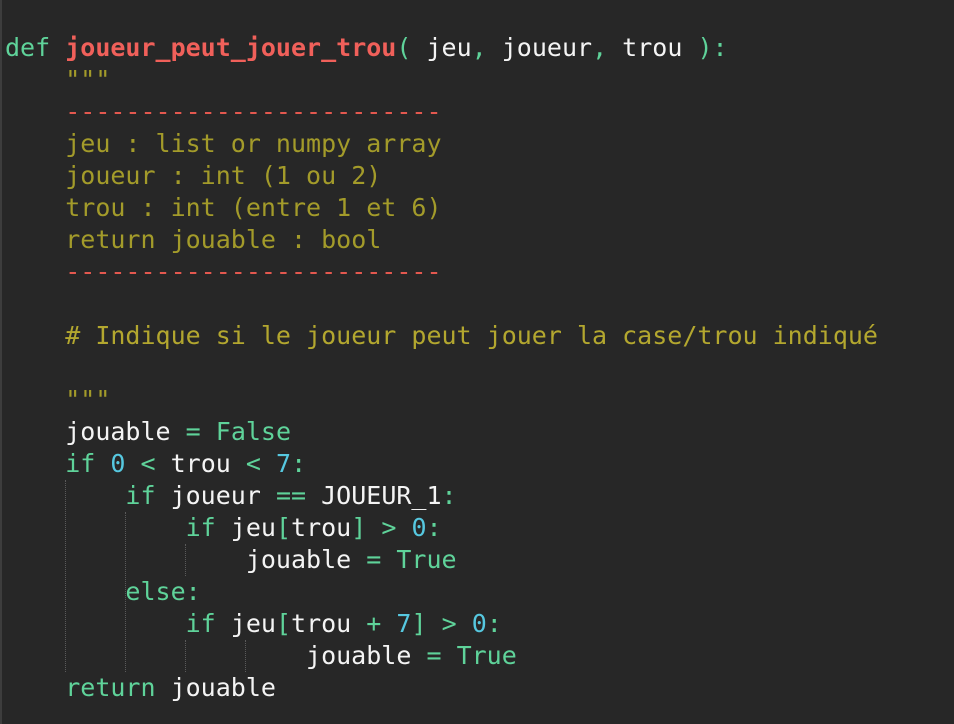  What do you see at coordinates (88, 399) in the screenshot?
I see `code-token: """` at bounding box center [88, 399].